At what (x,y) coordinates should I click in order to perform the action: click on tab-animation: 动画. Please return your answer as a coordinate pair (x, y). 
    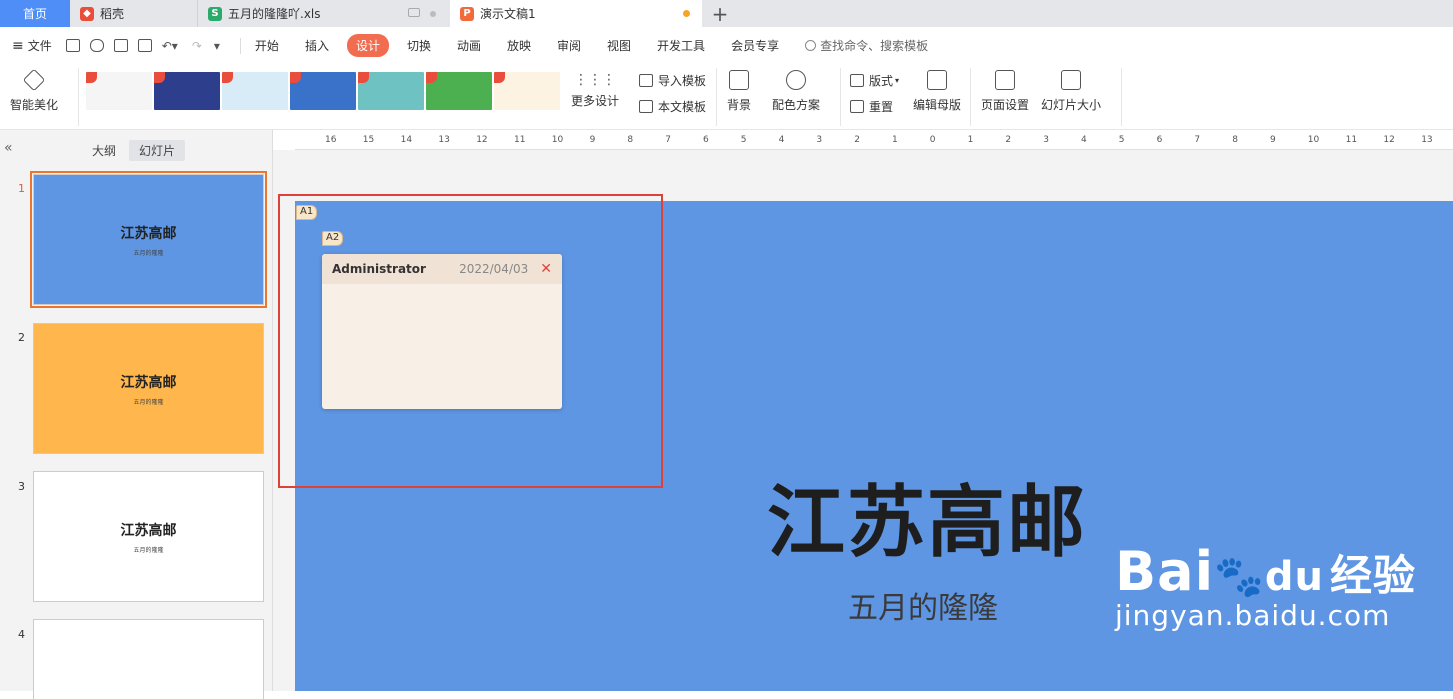
    Looking at the image, I should click on (469, 45).